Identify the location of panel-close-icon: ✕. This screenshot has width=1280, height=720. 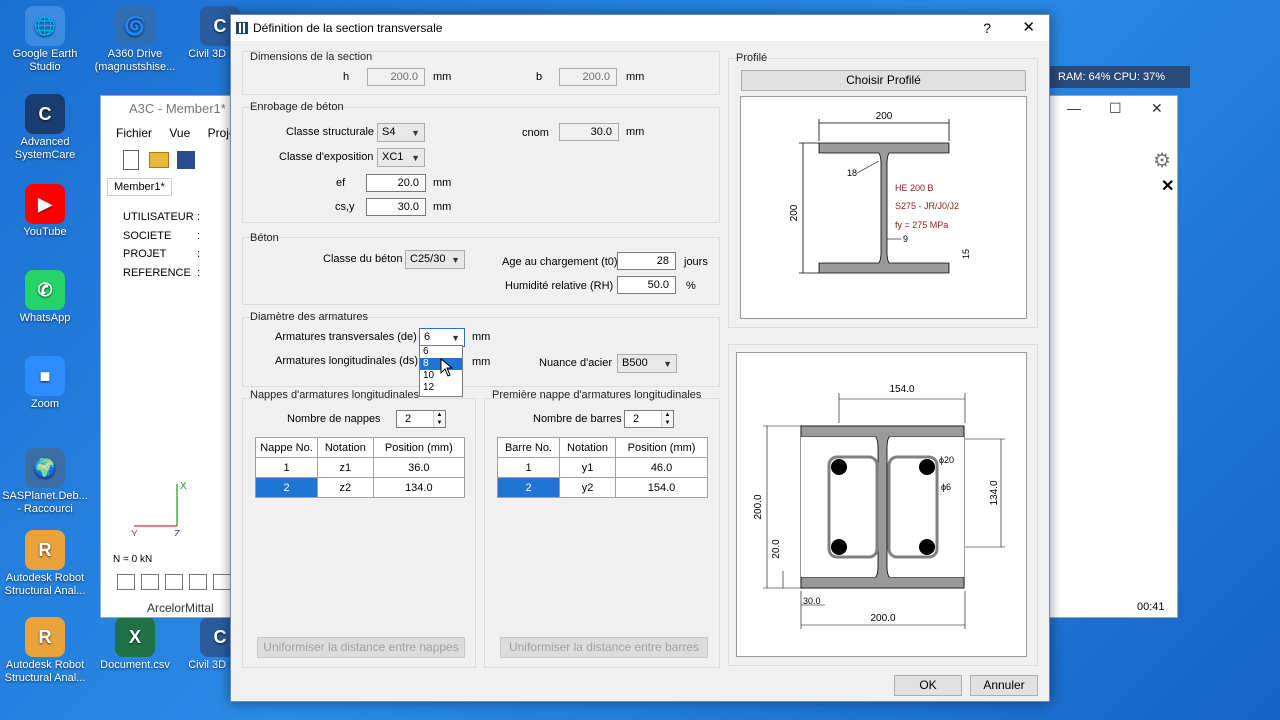
(1167, 186).